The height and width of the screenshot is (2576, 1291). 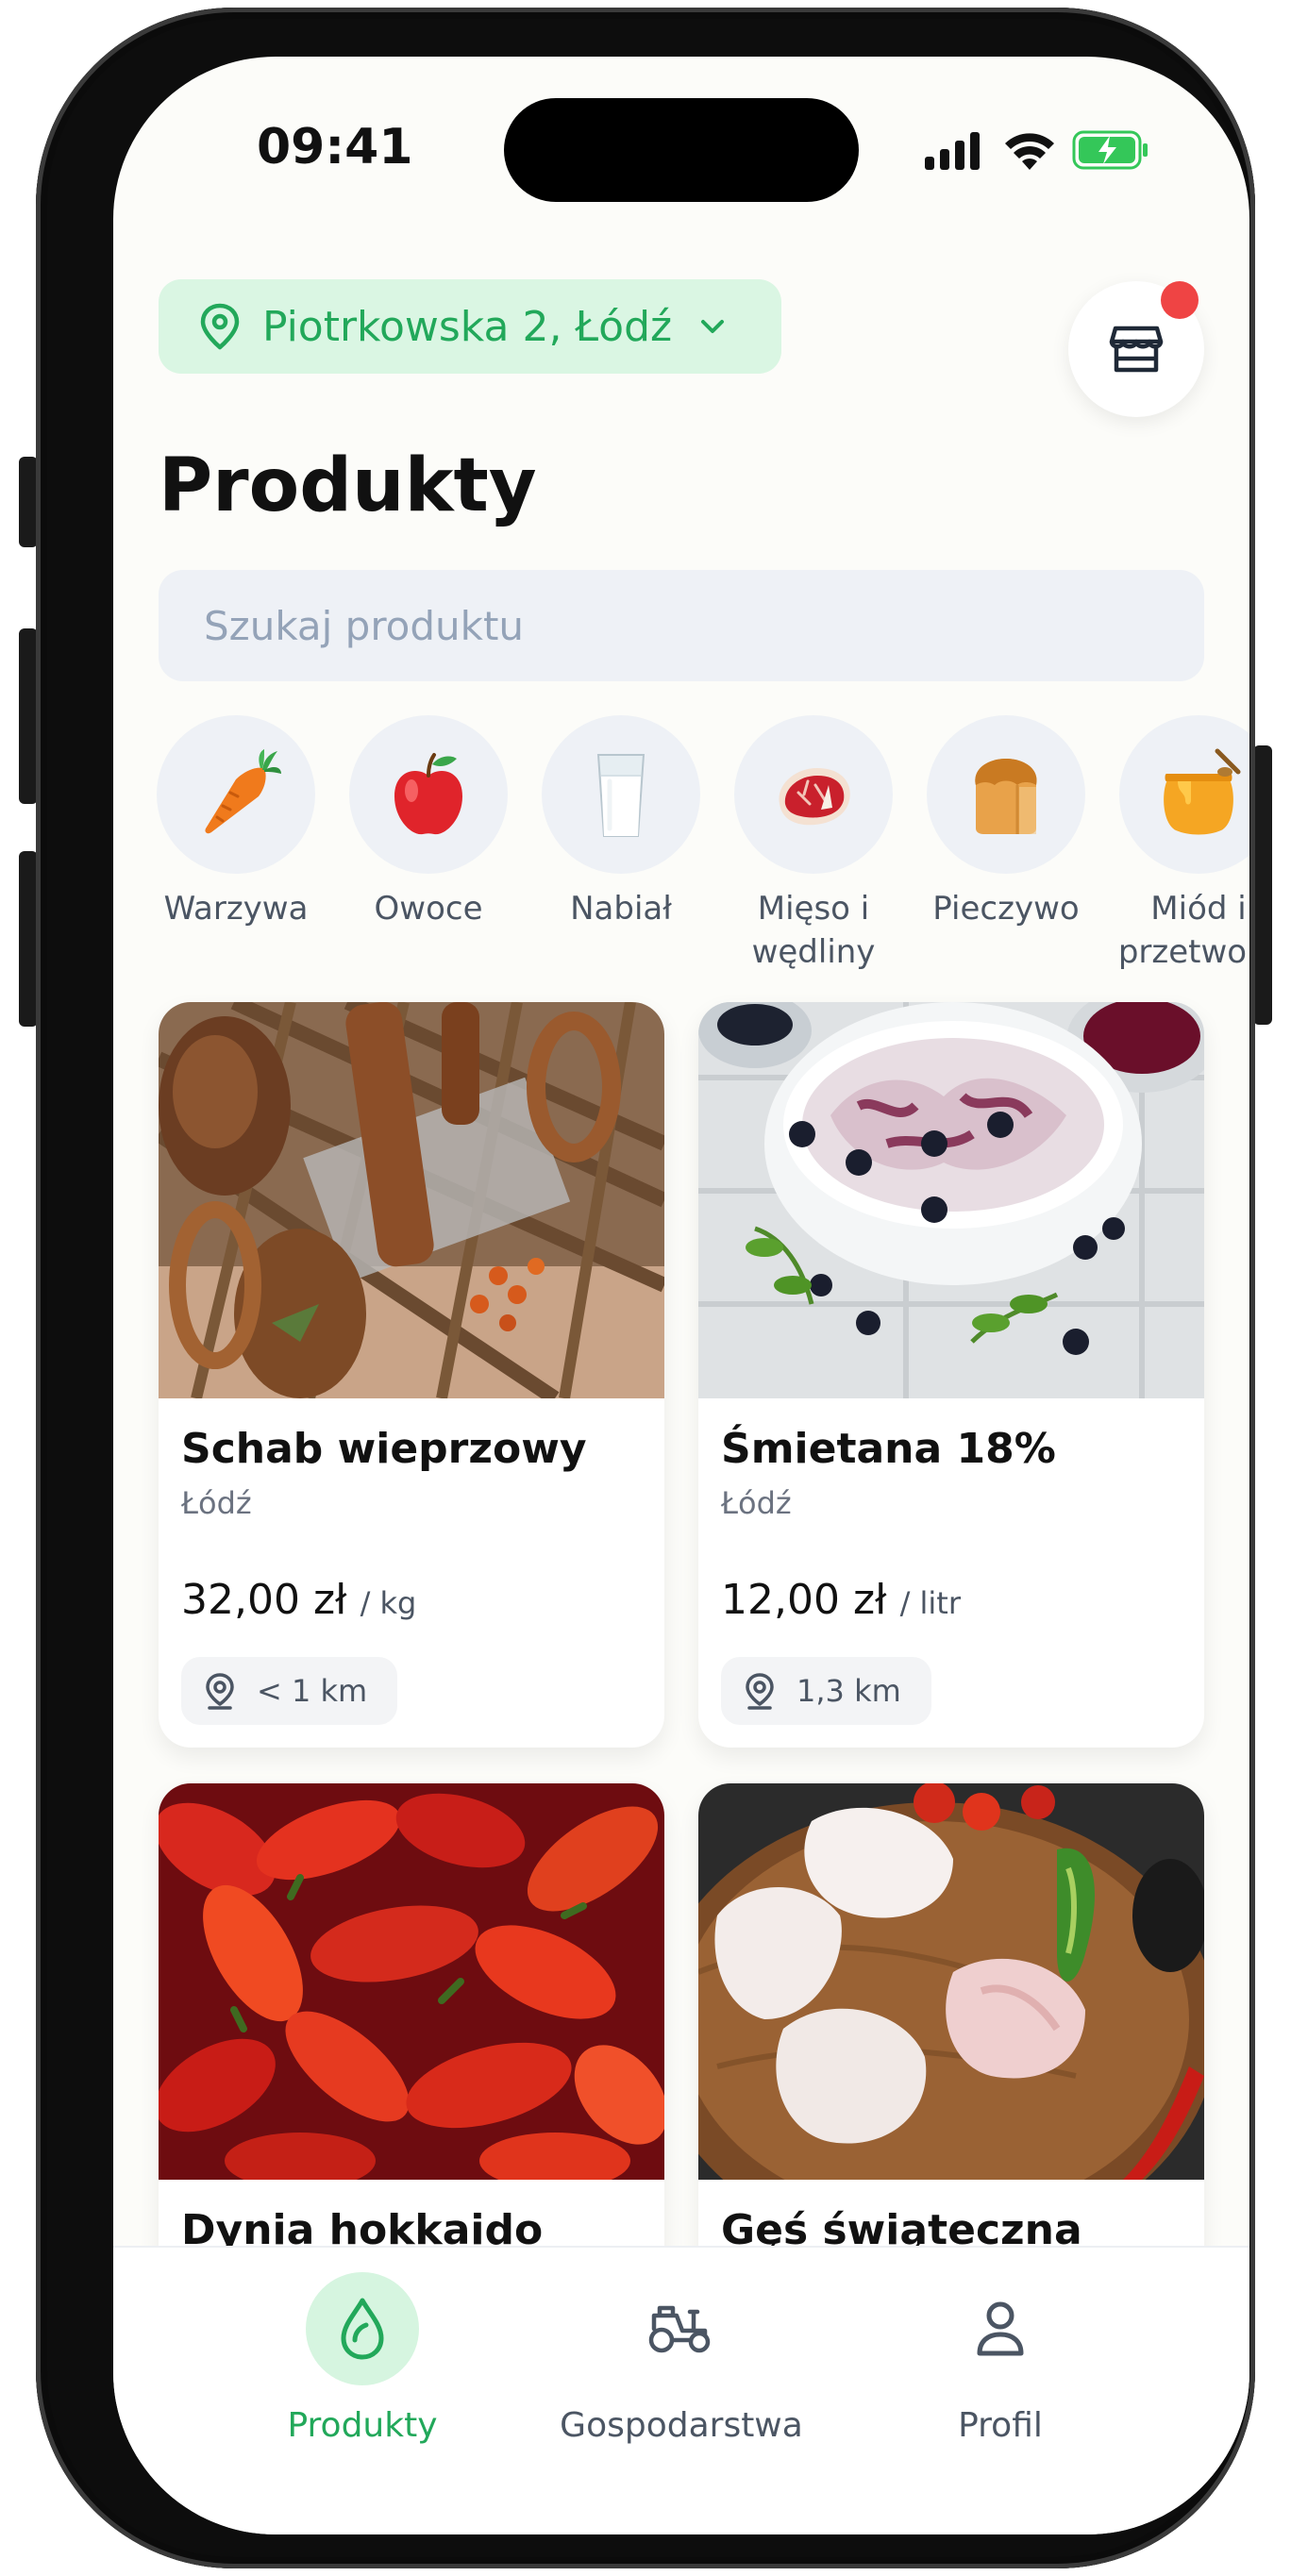 I want to click on page-title: Produkty, so click(x=348, y=485).